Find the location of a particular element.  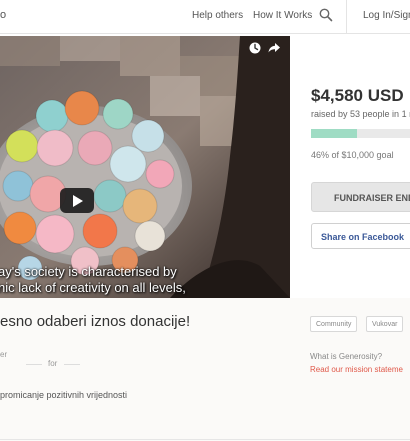

tag-community: Community is located at coordinates (334, 324).